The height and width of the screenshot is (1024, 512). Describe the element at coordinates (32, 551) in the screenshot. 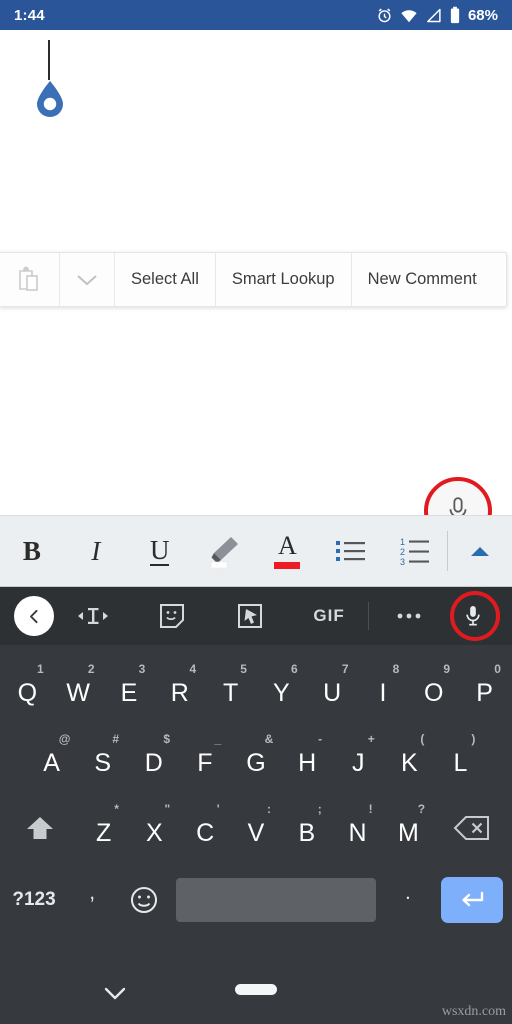

I see `bold-button: B` at that location.